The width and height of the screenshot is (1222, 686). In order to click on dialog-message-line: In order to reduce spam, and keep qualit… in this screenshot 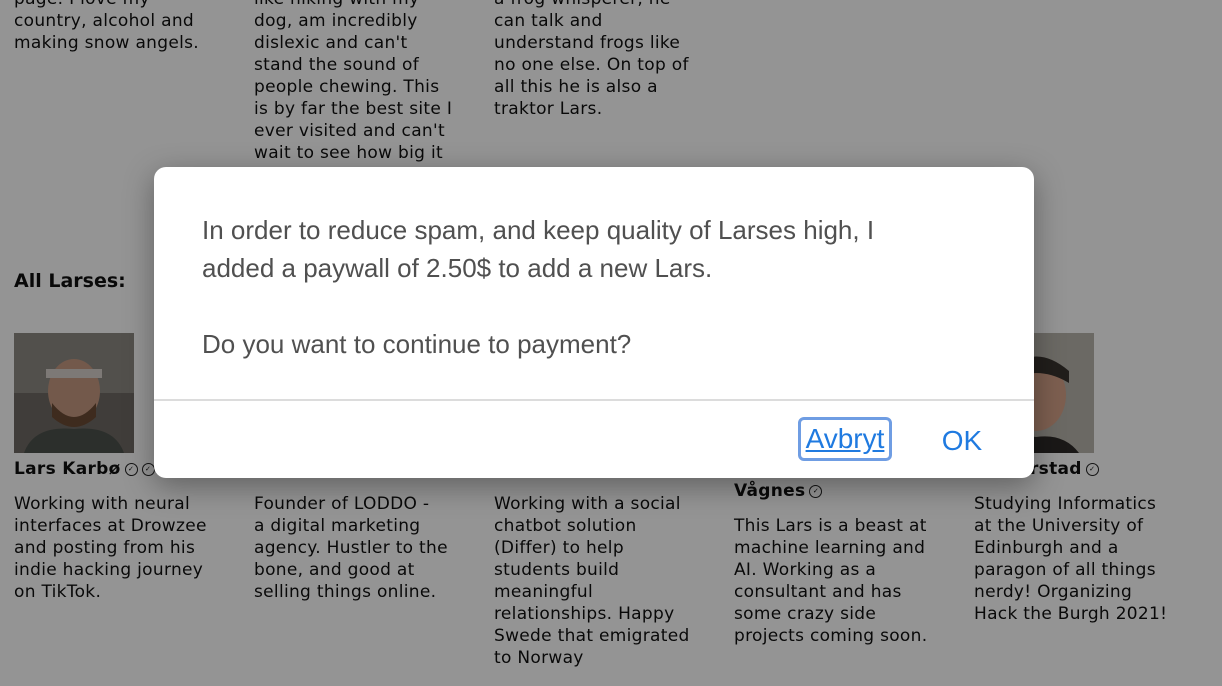, I will do `click(538, 230)`.